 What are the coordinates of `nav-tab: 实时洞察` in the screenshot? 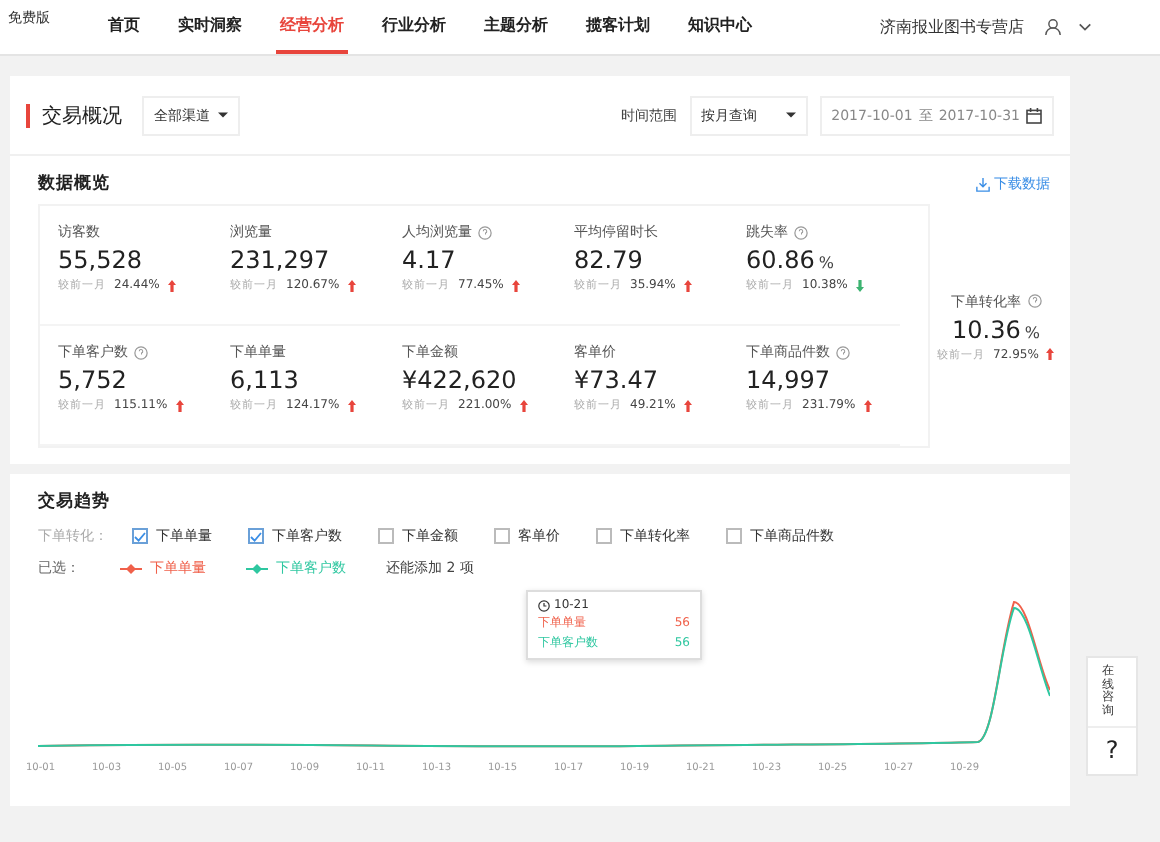 It's located at (210, 27).